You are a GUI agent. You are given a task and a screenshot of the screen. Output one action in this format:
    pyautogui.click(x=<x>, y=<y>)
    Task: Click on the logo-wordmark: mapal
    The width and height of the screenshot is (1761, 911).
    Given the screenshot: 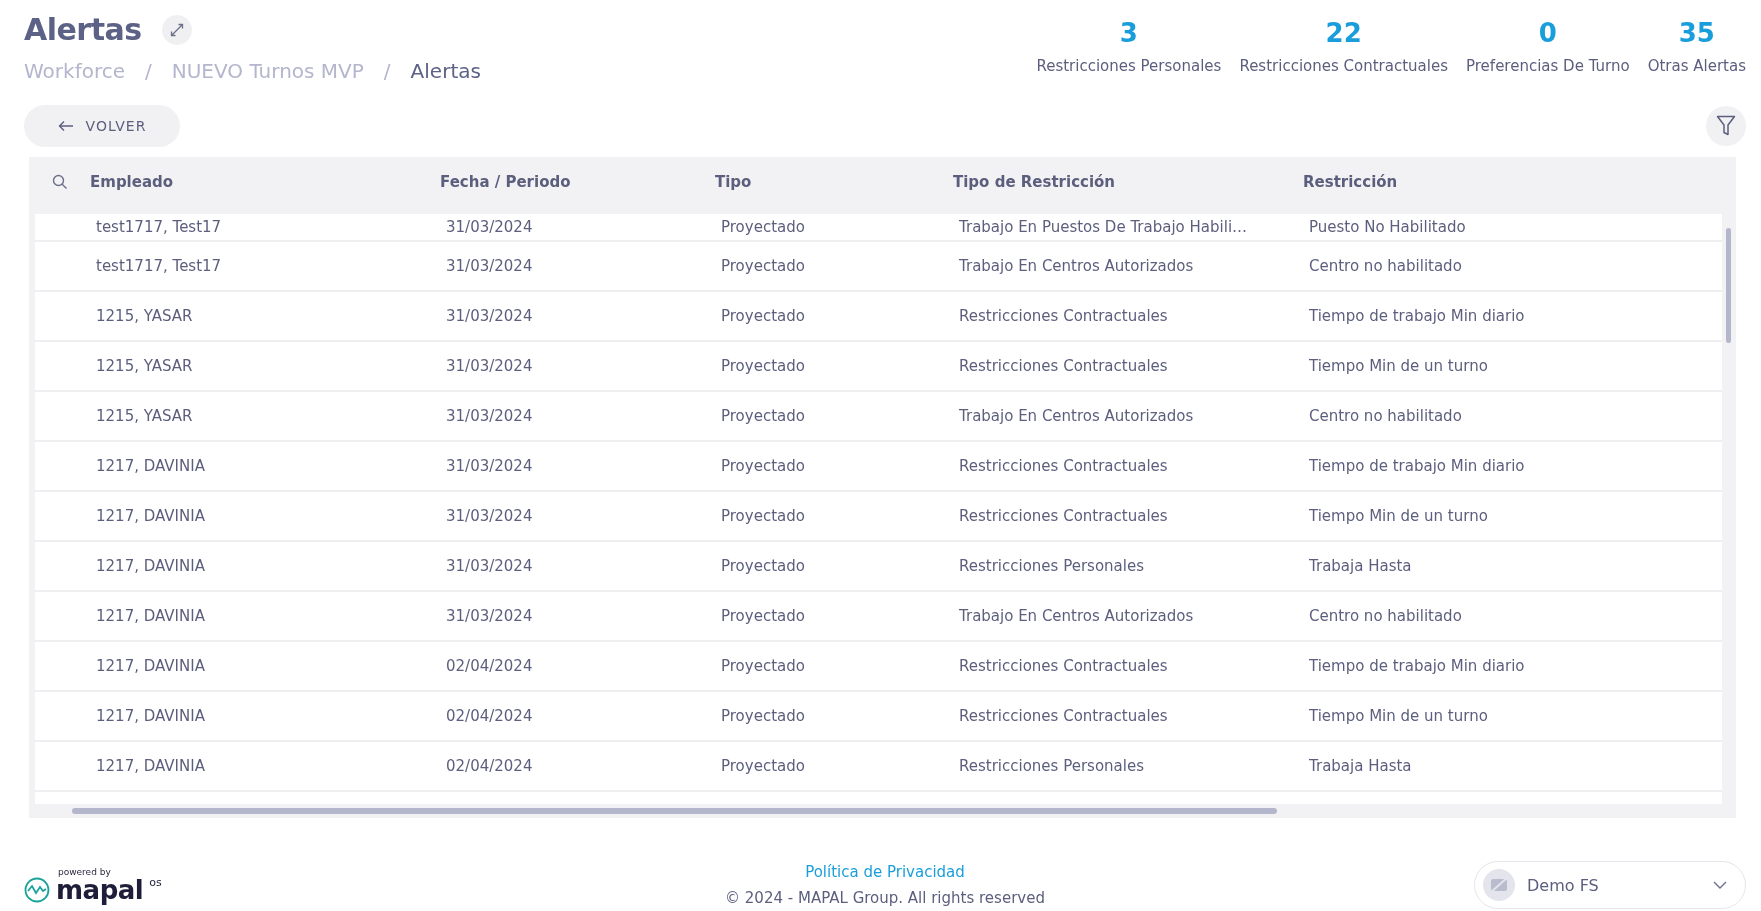 What is the action you would take?
    pyautogui.click(x=100, y=889)
    